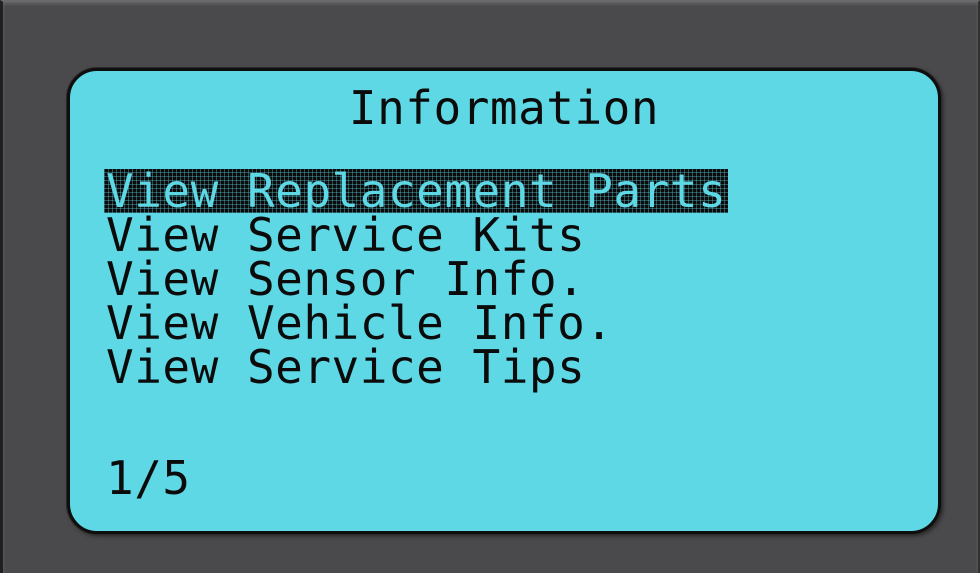 The height and width of the screenshot is (573, 980). What do you see at coordinates (416, 191) in the screenshot?
I see `menu-item-view-replacement-parts: View Replacement Parts` at bounding box center [416, 191].